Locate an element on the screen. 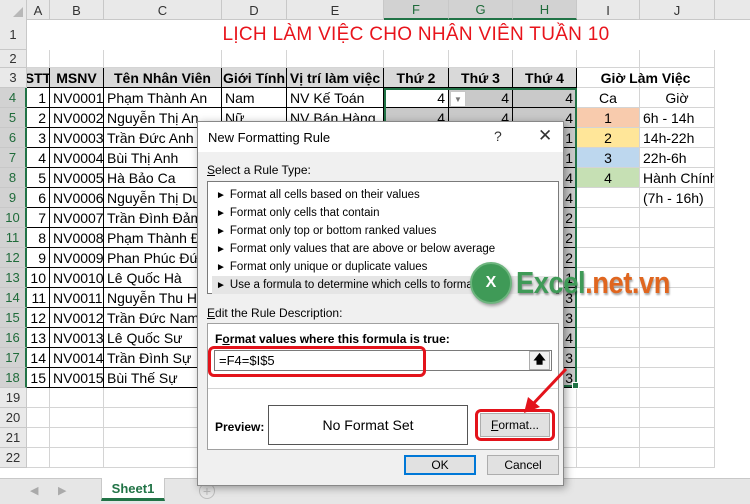 This screenshot has width=750, height=504. column-header-d: D is located at coordinates (254, 10).